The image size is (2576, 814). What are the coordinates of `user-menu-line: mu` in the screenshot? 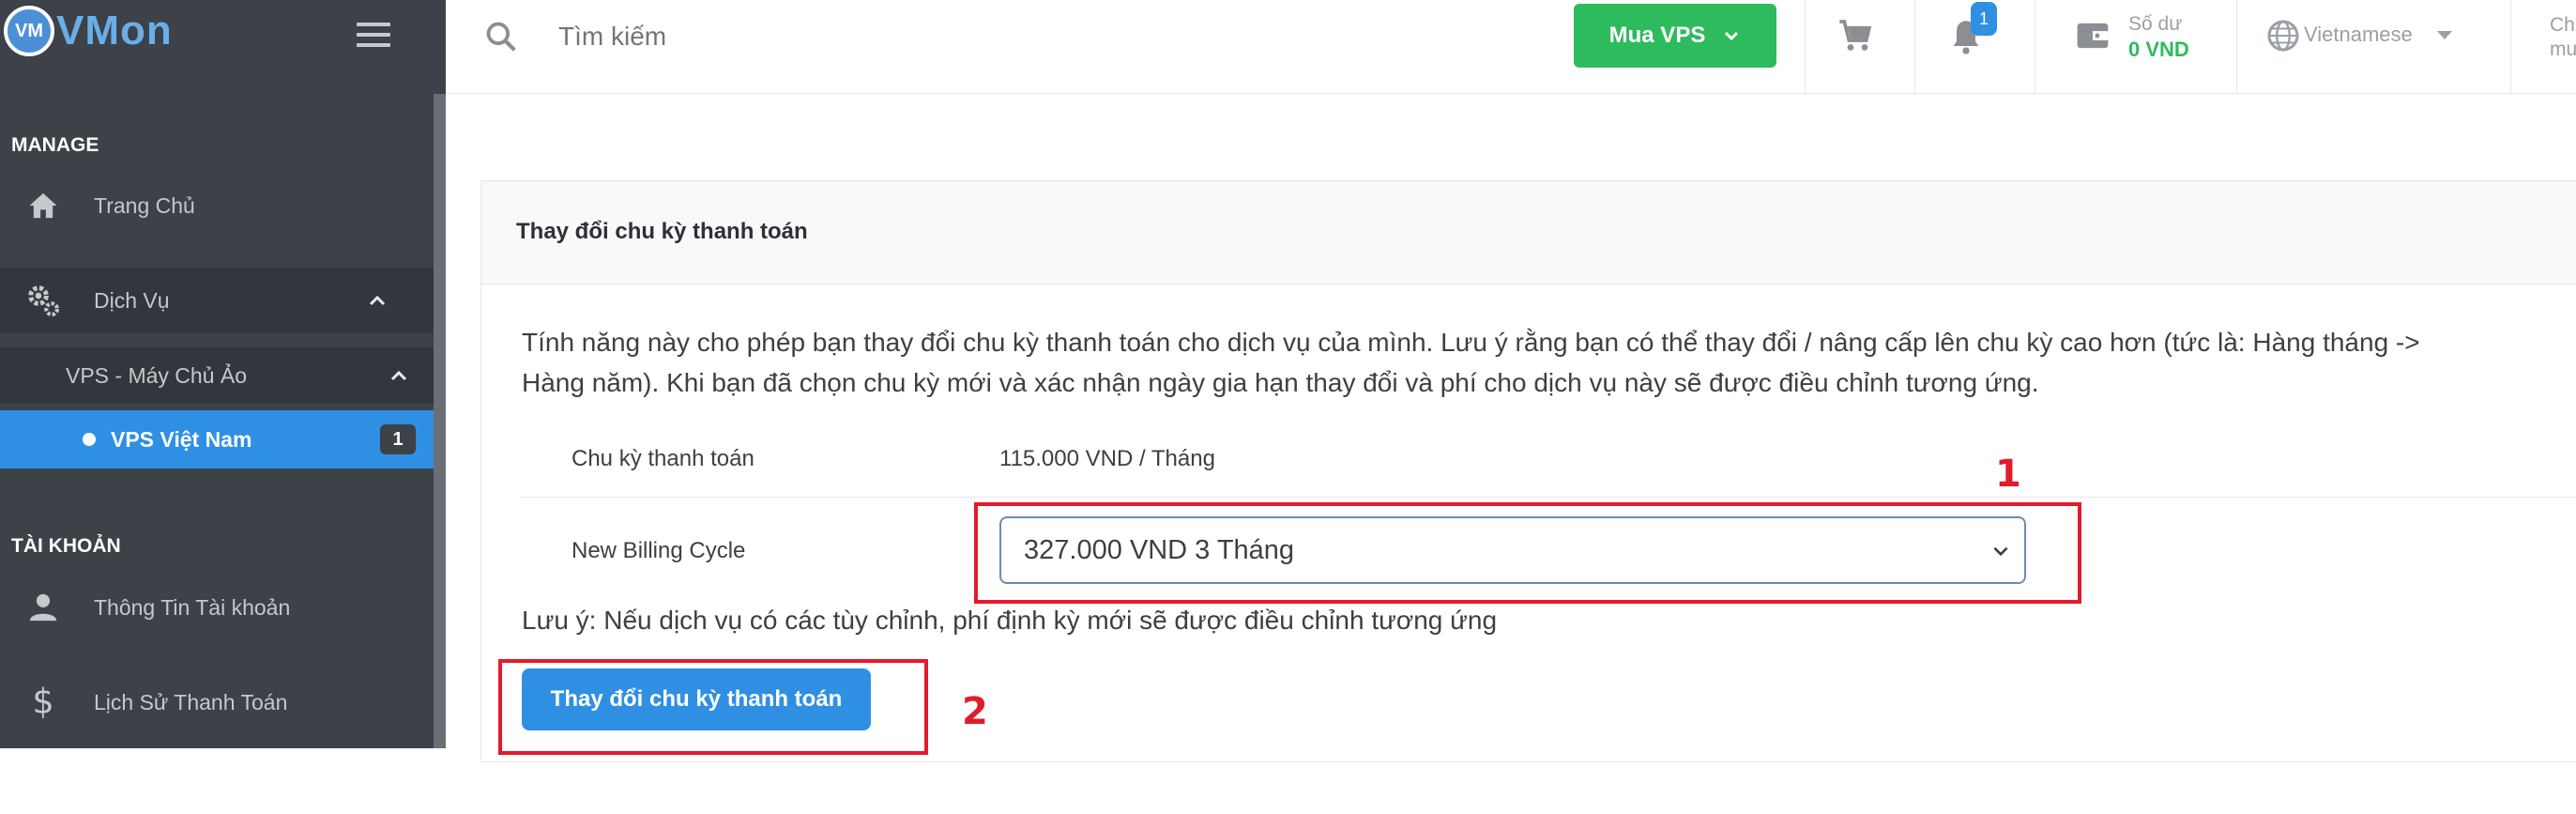 It's located at (2563, 49).